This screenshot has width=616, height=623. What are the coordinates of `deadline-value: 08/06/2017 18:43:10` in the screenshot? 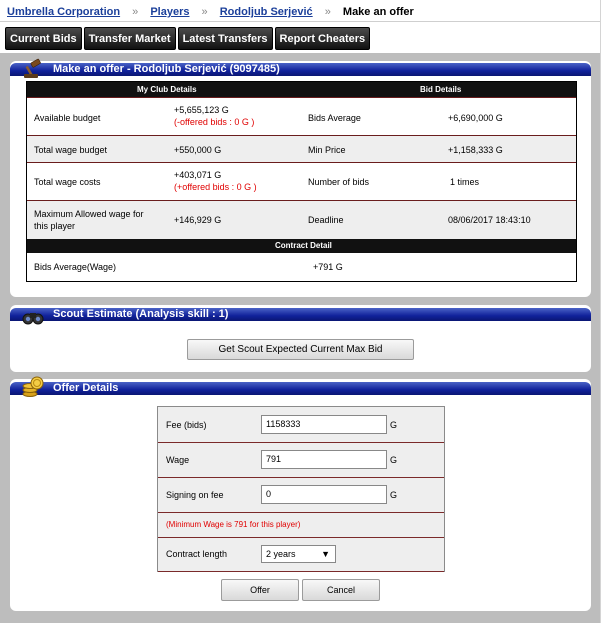 It's located at (489, 220).